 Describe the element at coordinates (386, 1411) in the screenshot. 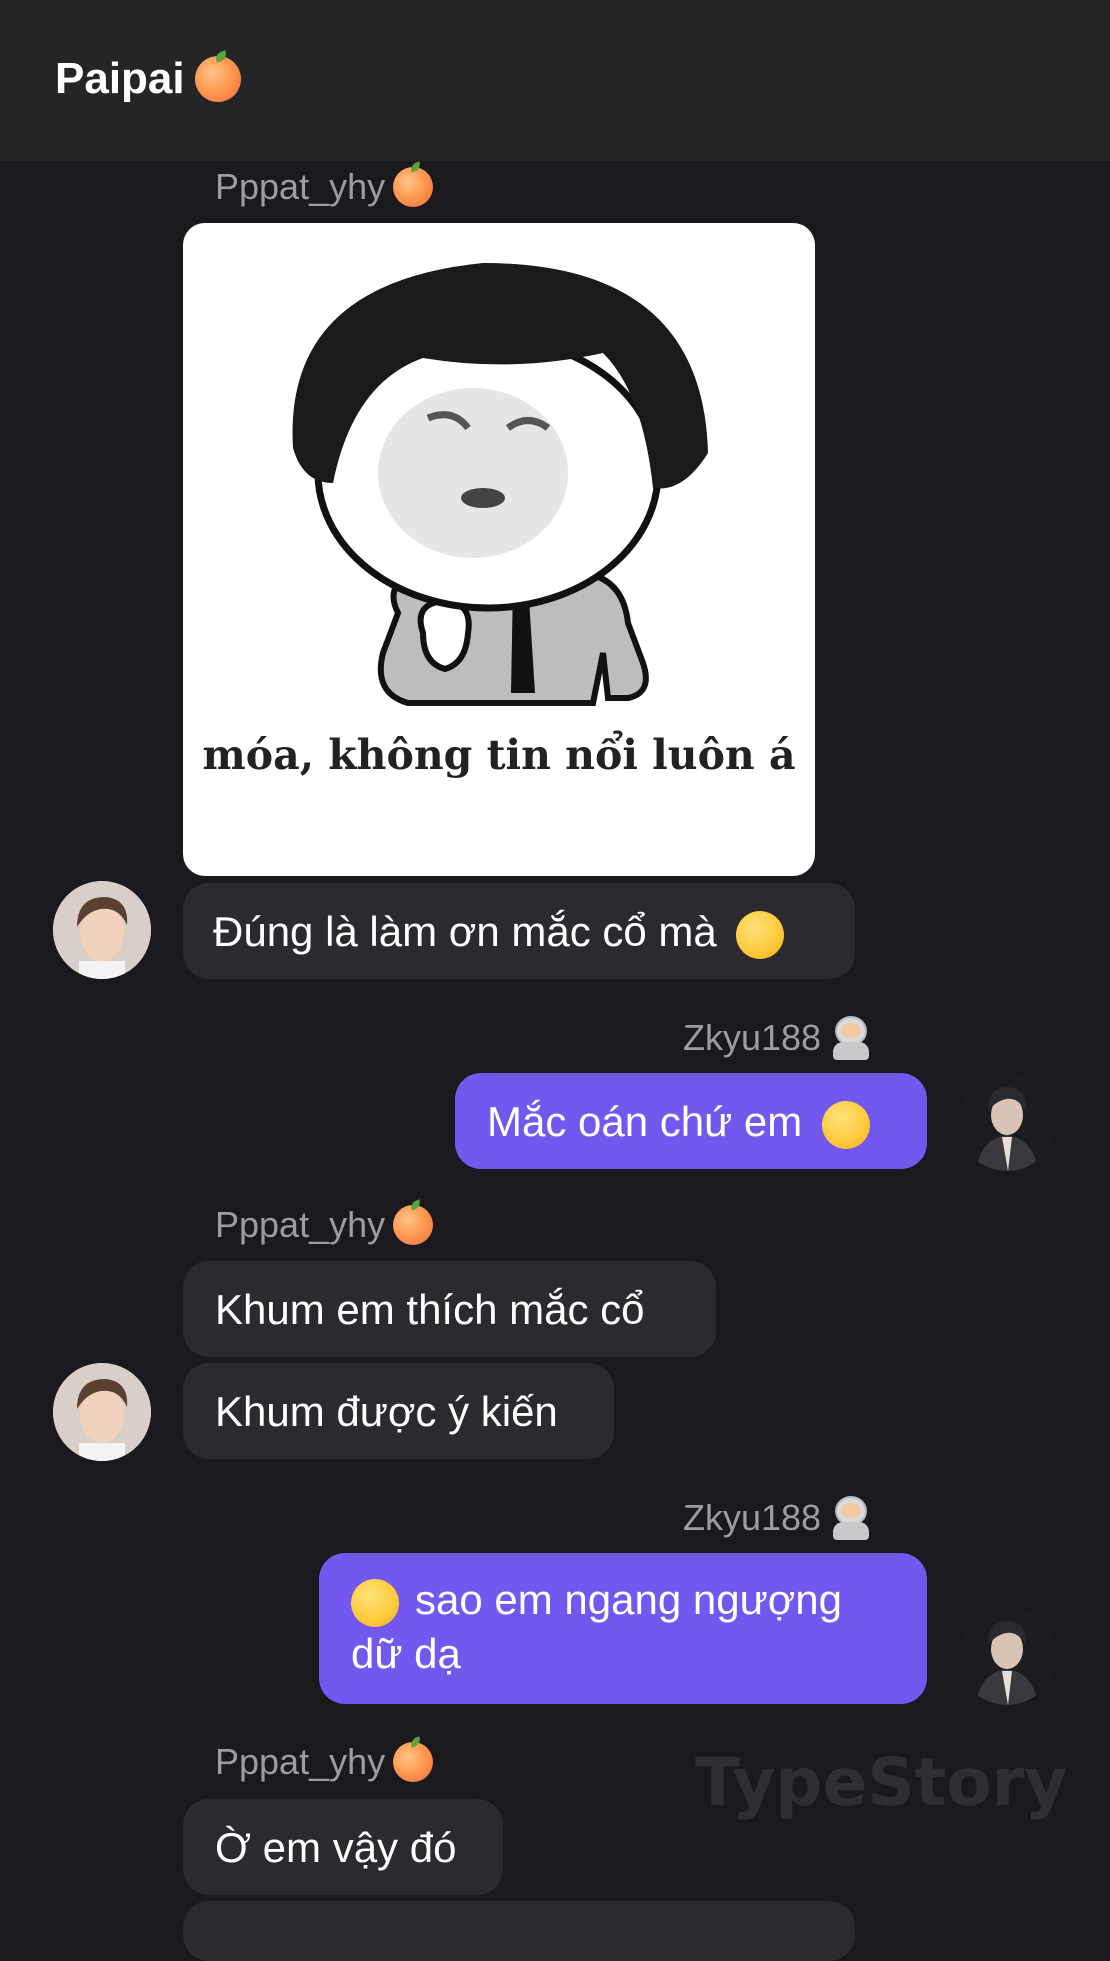

I see `message-text: Khum được ý kiến` at that location.